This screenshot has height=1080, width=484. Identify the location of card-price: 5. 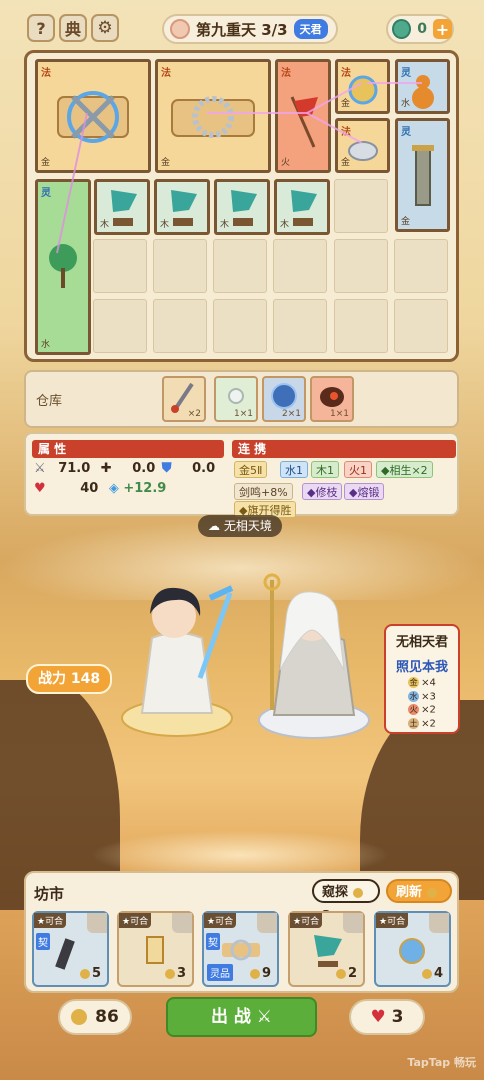
(90, 973).